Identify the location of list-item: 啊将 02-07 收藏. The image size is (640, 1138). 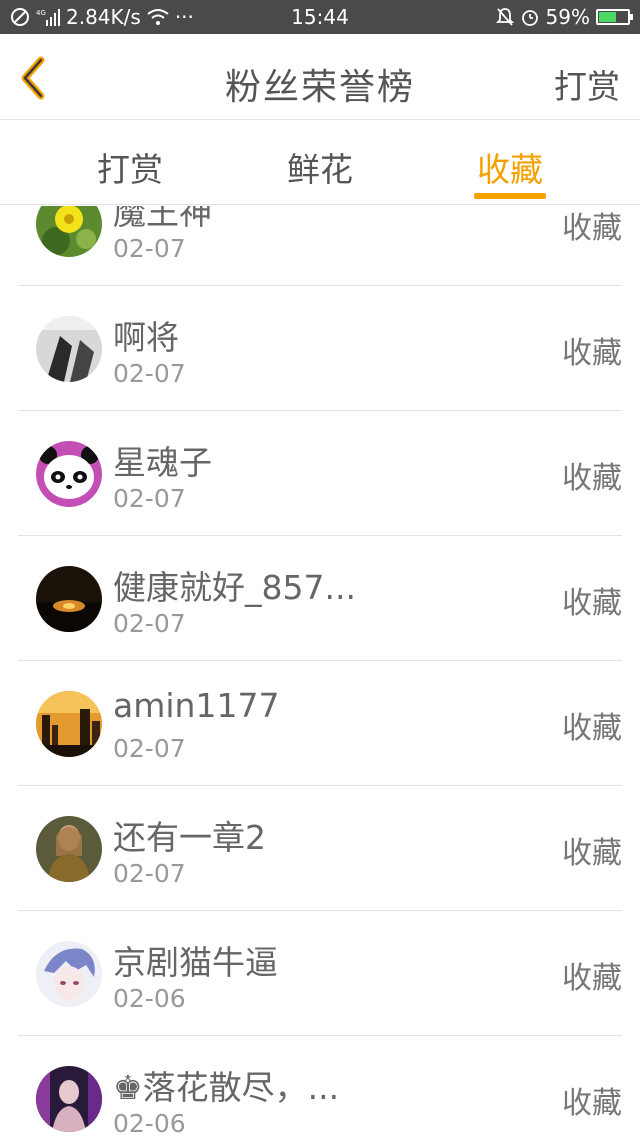
(320, 348).